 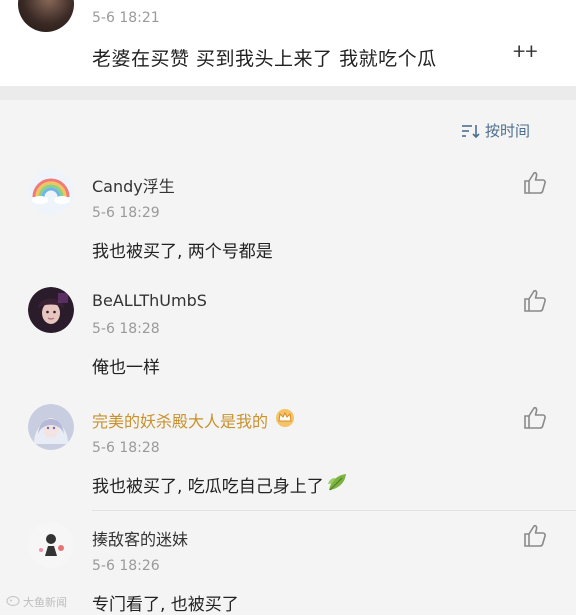 I want to click on doodle-avatar, so click(x=51, y=545).